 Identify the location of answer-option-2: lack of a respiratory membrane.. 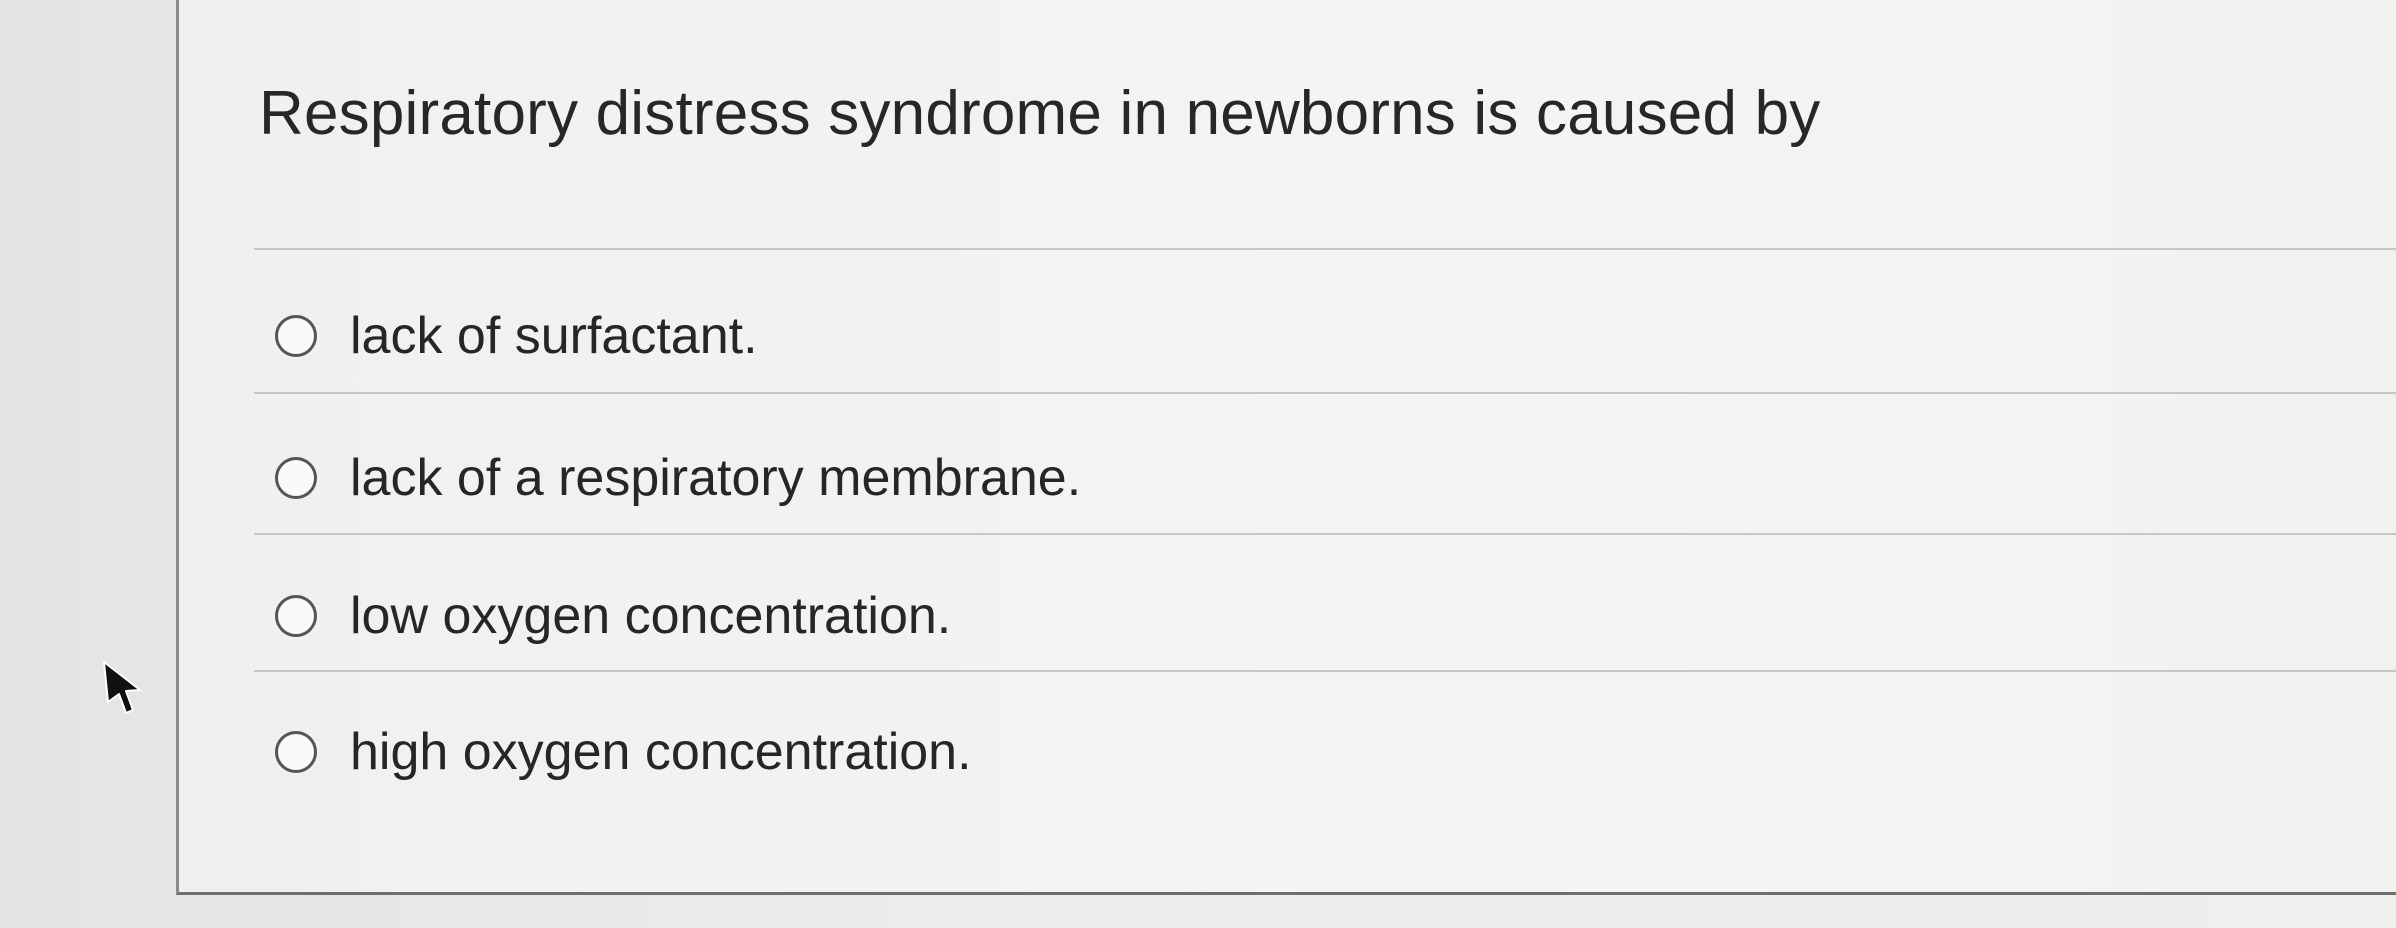
(678, 478).